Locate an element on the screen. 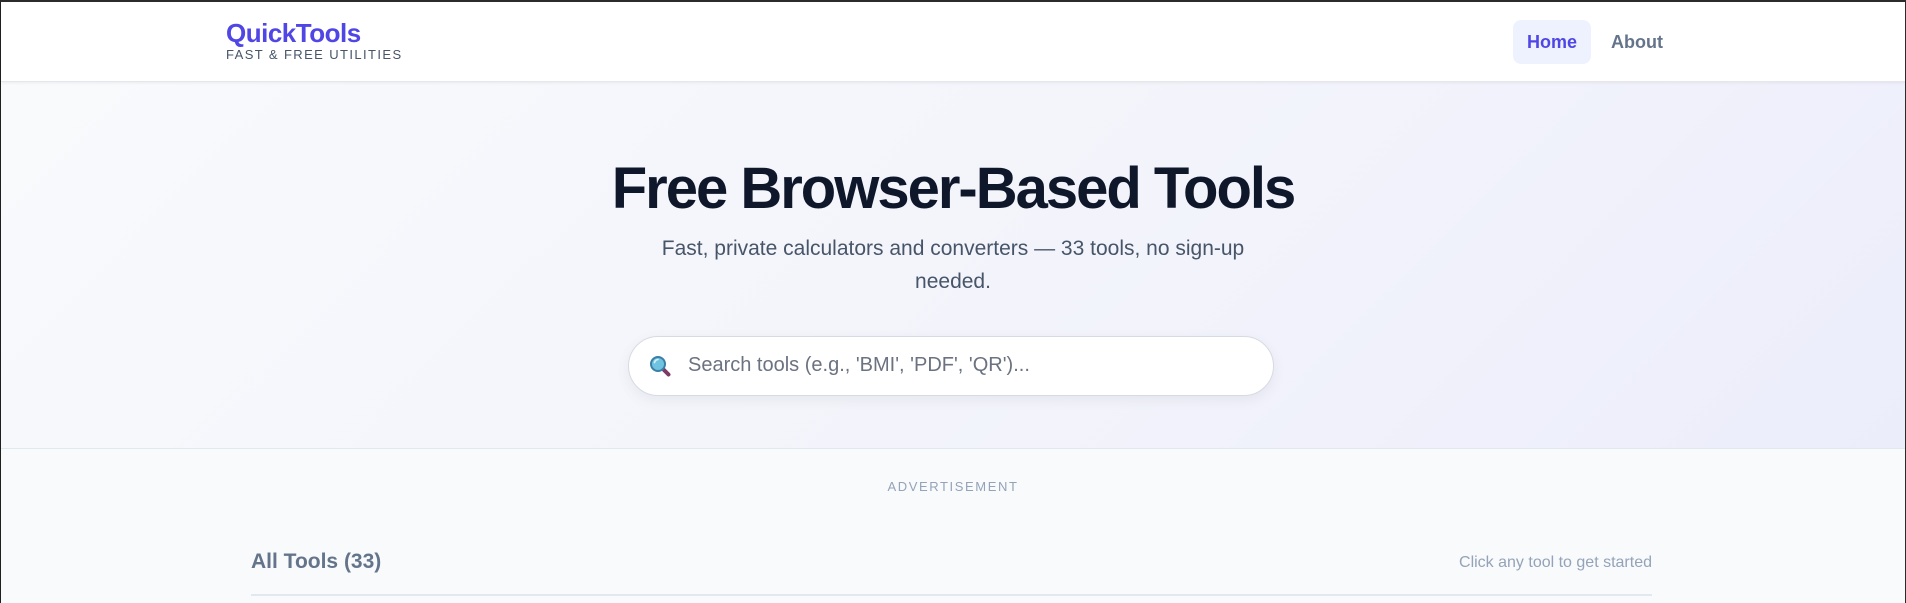 This screenshot has width=1906, height=603. brand-logo: QuickTools FAST & FREE UTILITIES is located at coordinates (314, 40).